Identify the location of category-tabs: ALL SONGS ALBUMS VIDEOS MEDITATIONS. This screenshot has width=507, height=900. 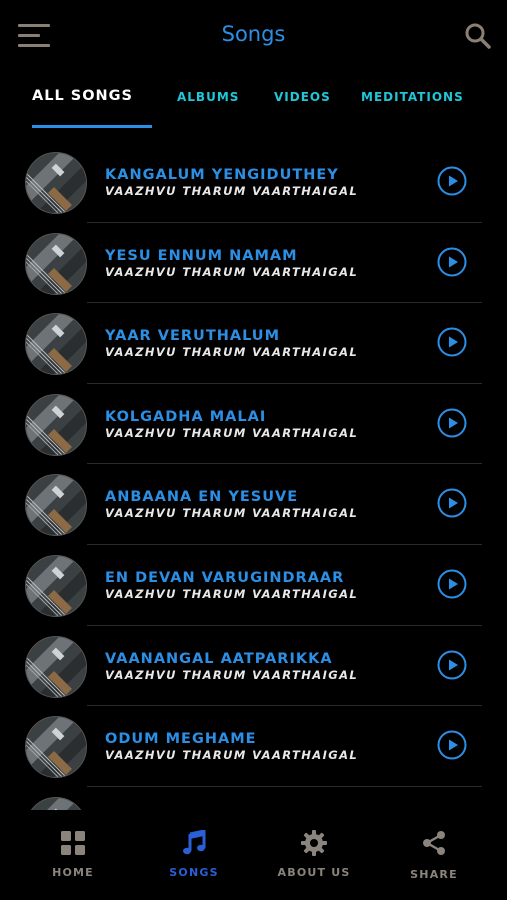
(253, 105).